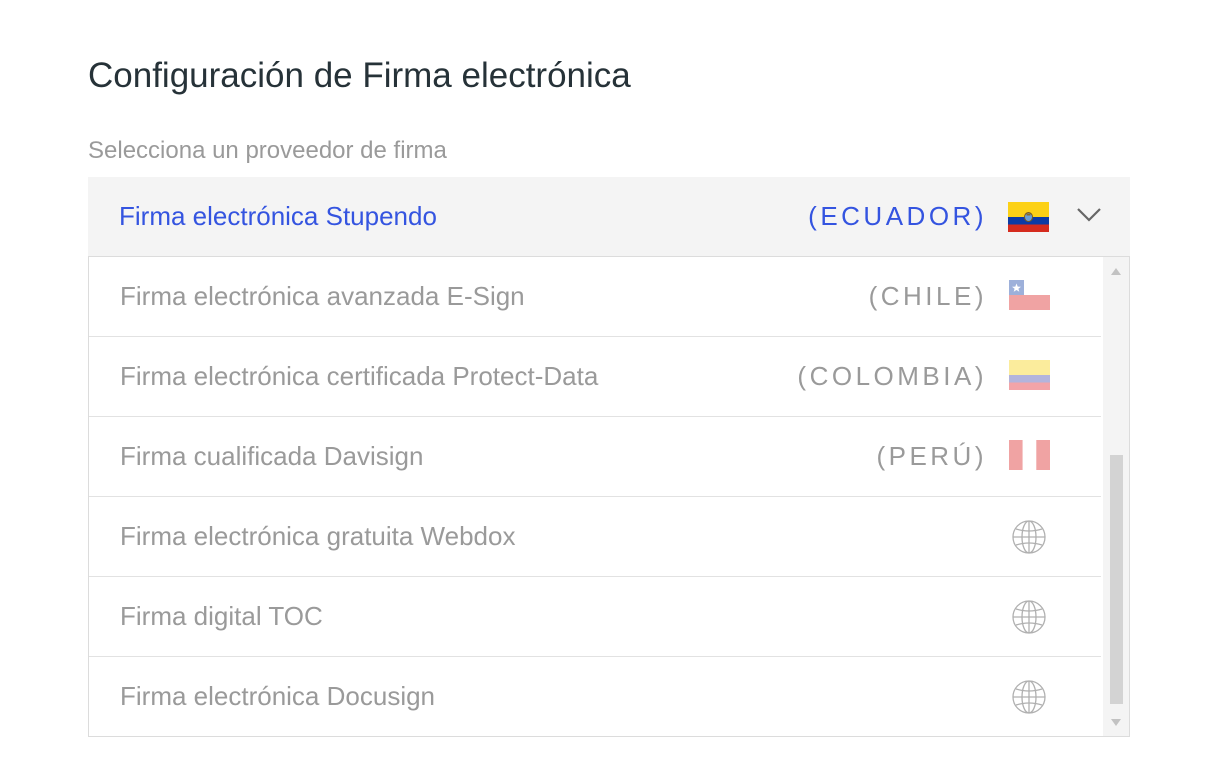  I want to click on provider-select: Firma electrónica Stupendo (ECUADOR), so click(609, 216).